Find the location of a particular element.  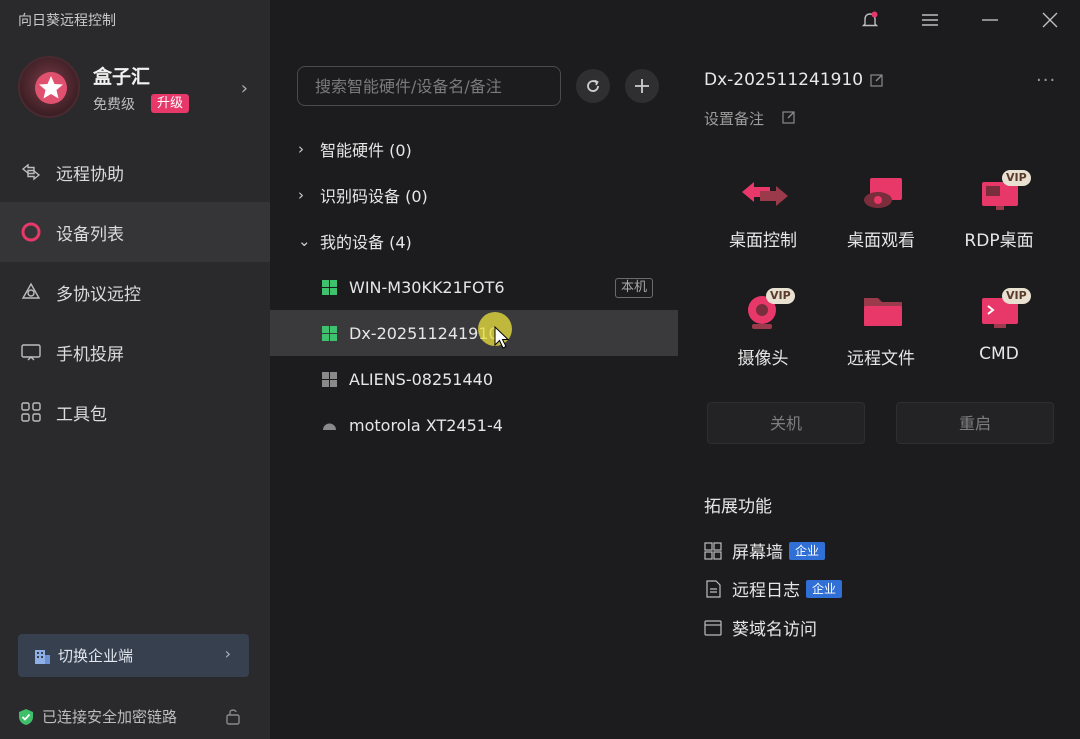

group-label: 智能硬件 (0) is located at coordinates (366, 150).